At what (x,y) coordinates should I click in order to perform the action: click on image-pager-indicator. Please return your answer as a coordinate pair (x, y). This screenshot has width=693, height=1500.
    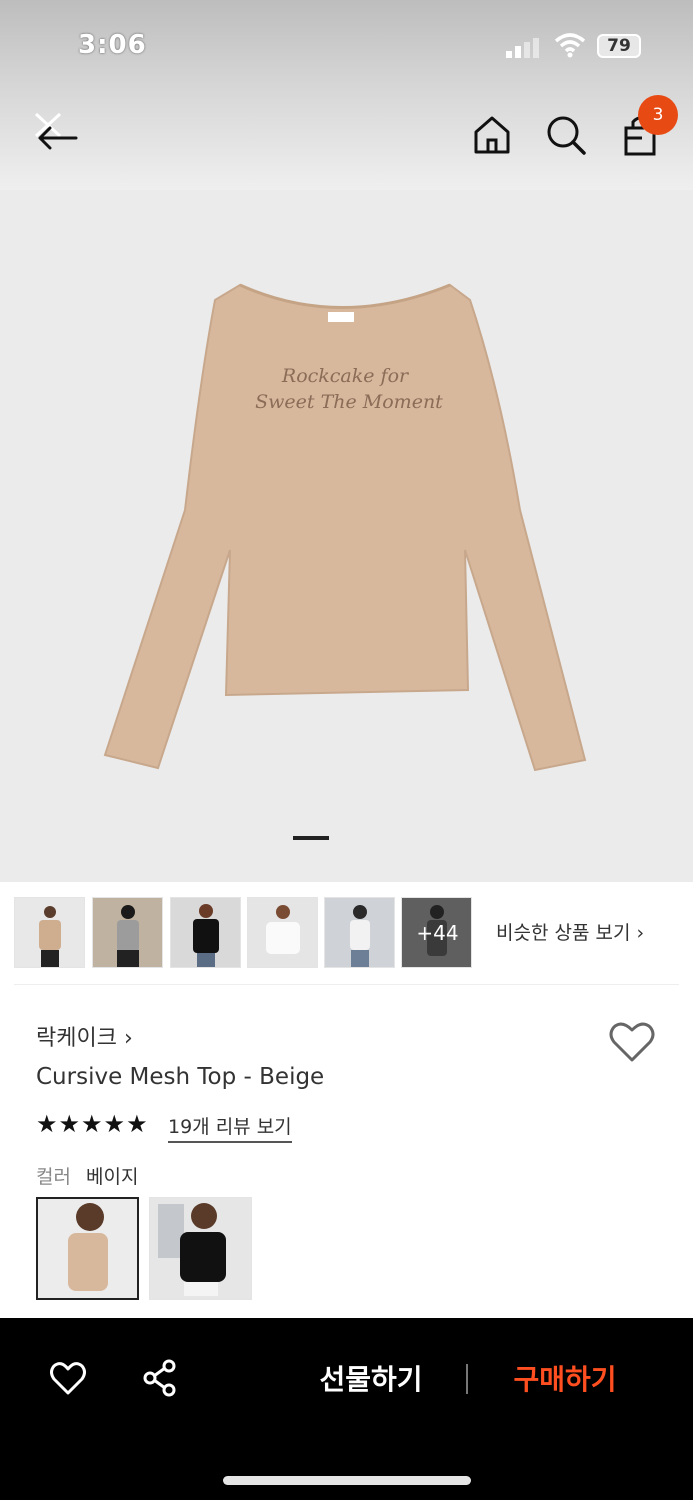
    Looking at the image, I should click on (311, 838).